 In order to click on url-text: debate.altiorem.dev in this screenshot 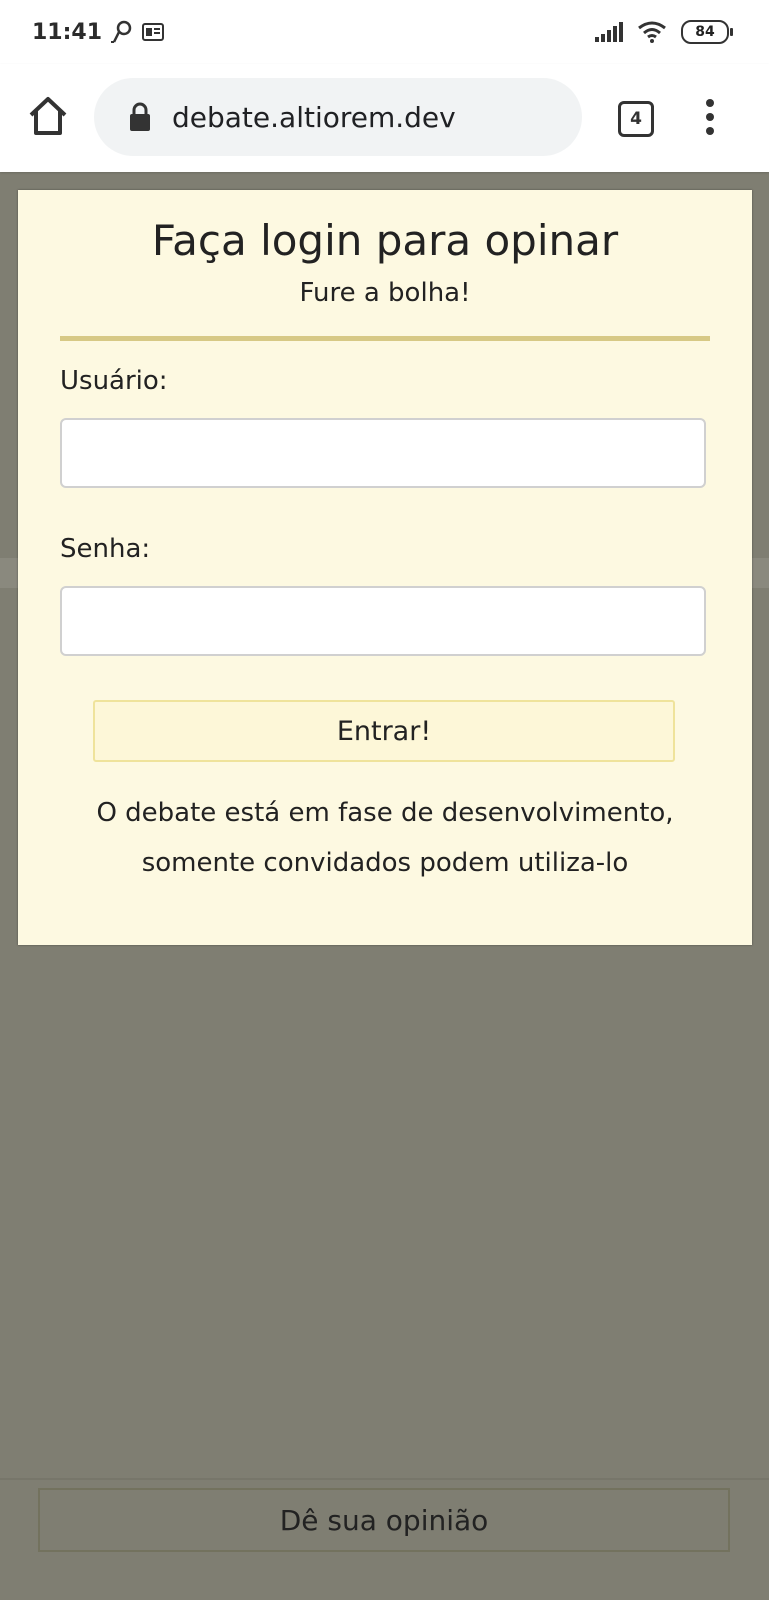, I will do `click(314, 117)`.